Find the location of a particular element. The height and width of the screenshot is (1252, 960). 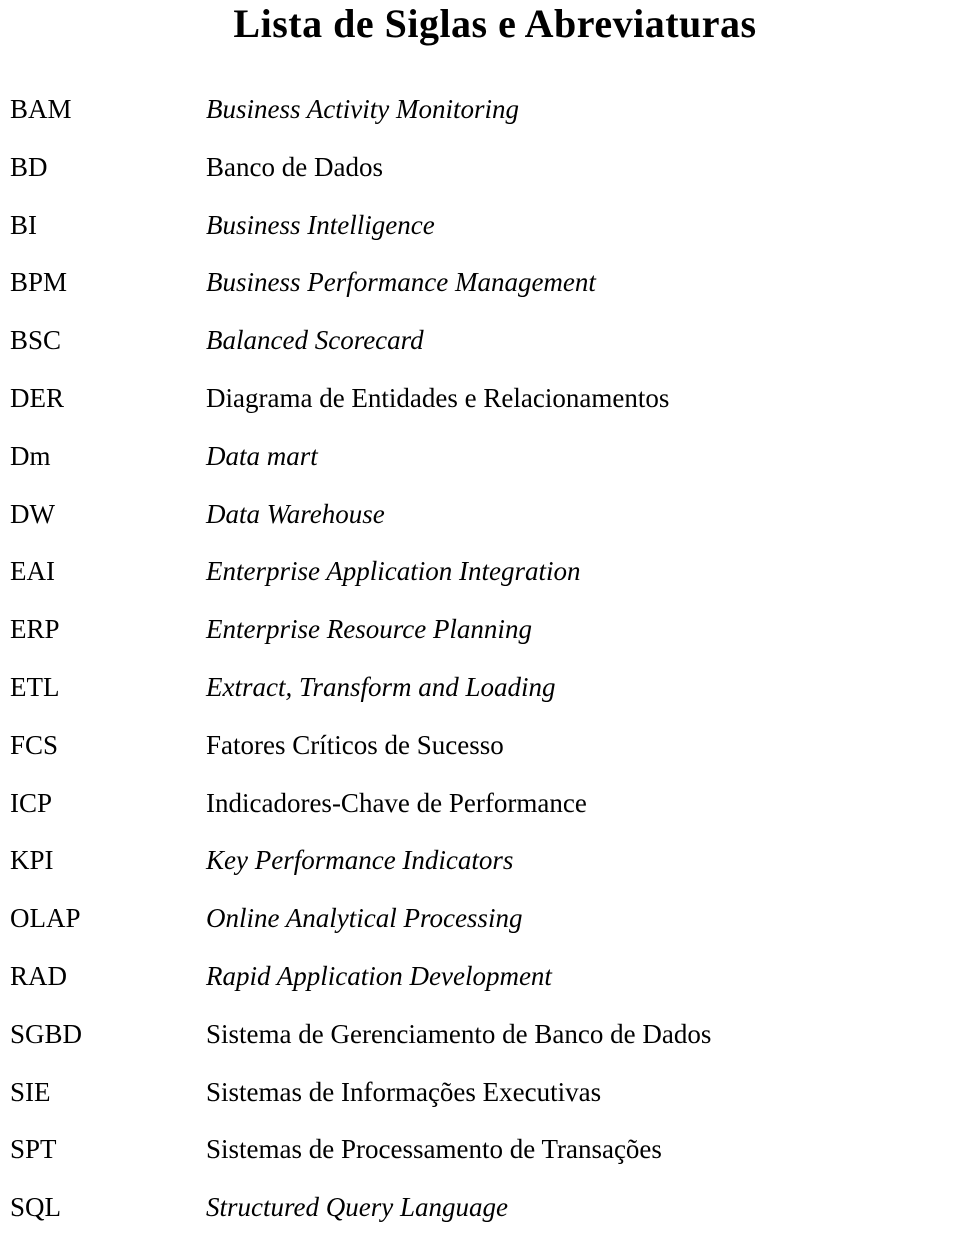

abbreviation-definition: Sistemas de Informações Executivas is located at coordinates (404, 1091).